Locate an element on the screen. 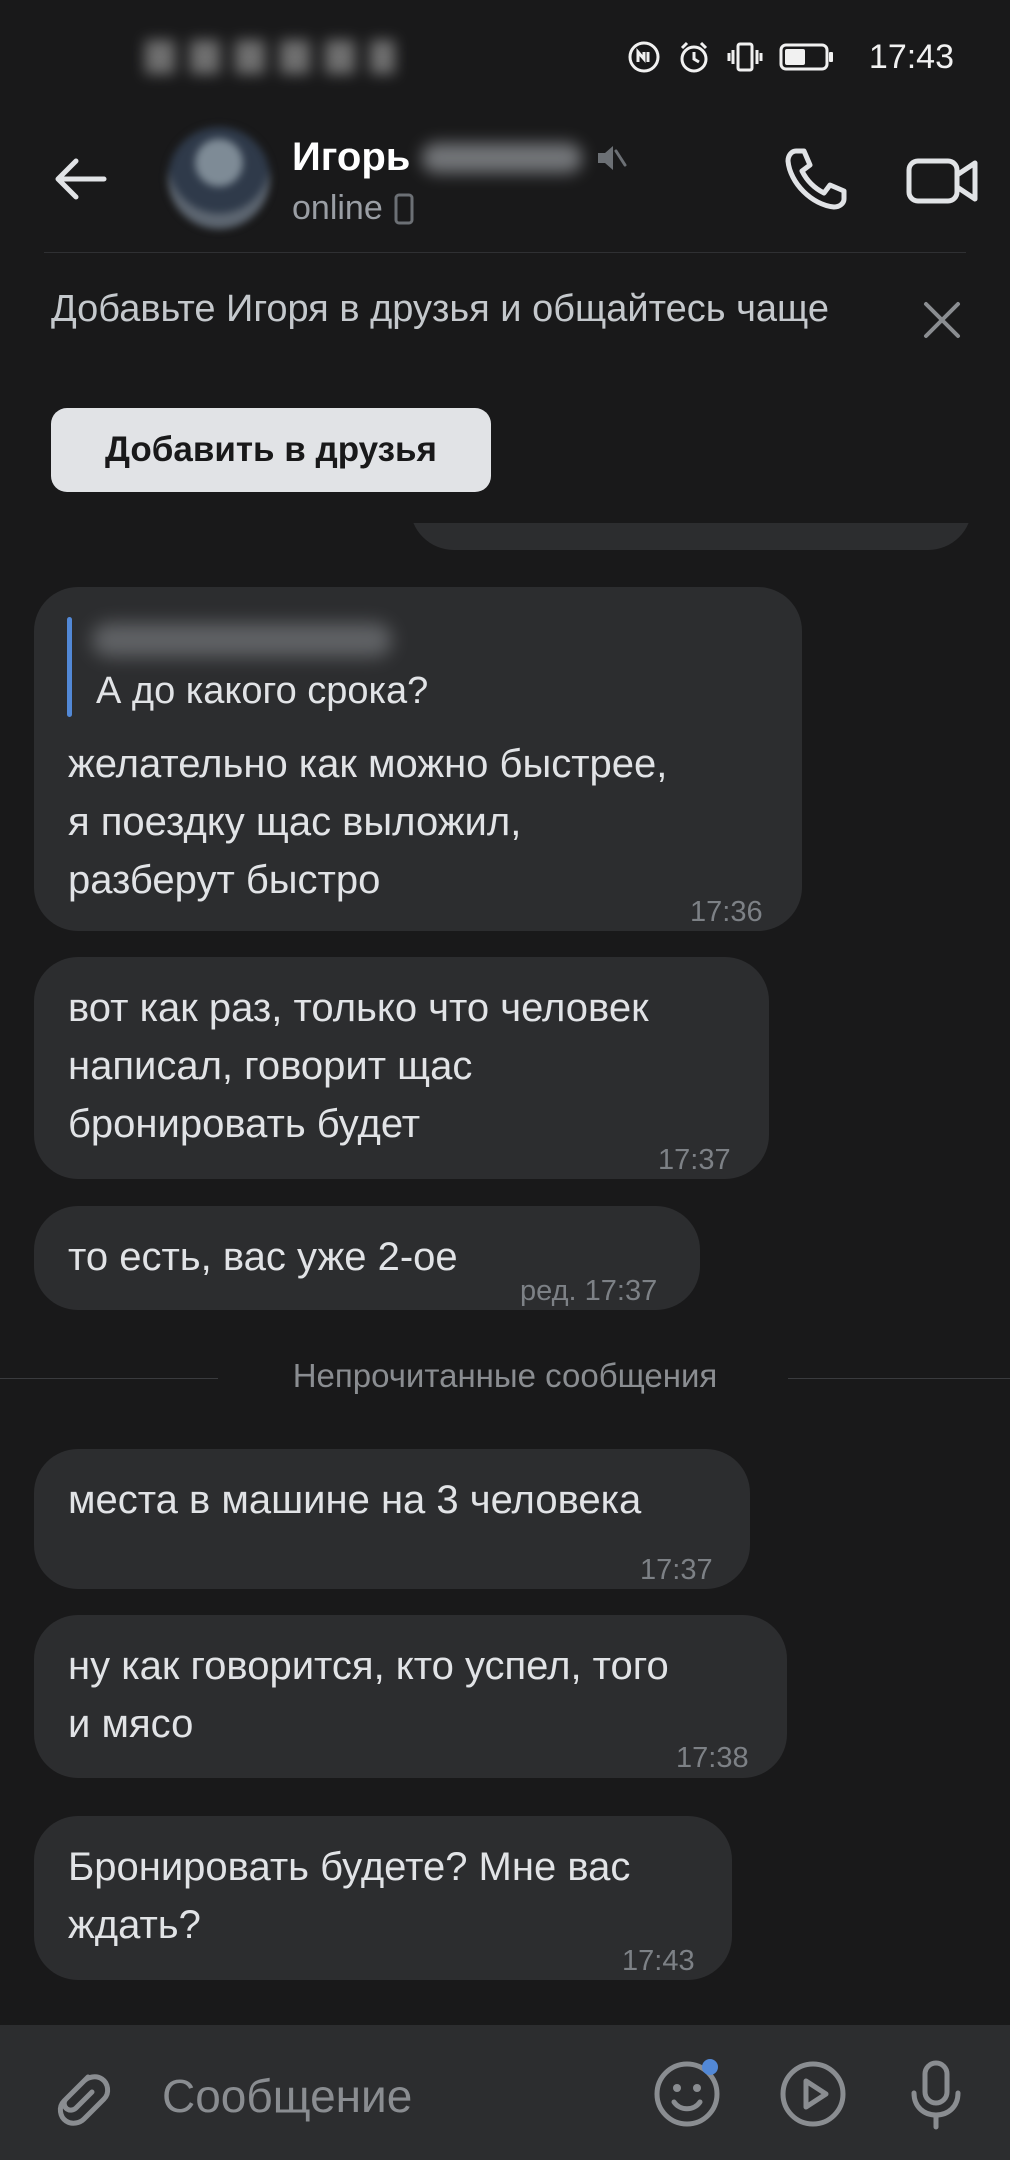 The width and height of the screenshot is (1010, 2160). unread-divider-text: Непрочитанные сообщения is located at coordinates (505, 1375).